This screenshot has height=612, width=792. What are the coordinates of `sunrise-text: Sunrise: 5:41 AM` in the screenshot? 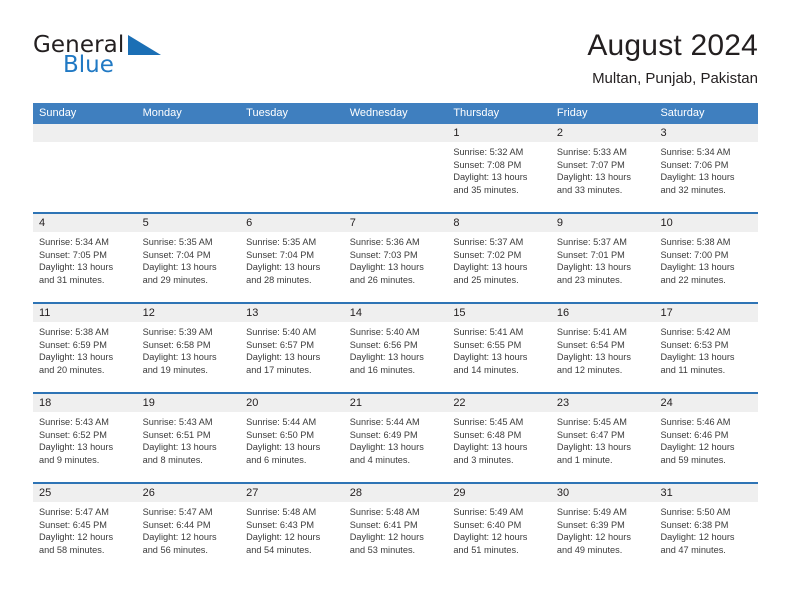 It's located at (488, 332).